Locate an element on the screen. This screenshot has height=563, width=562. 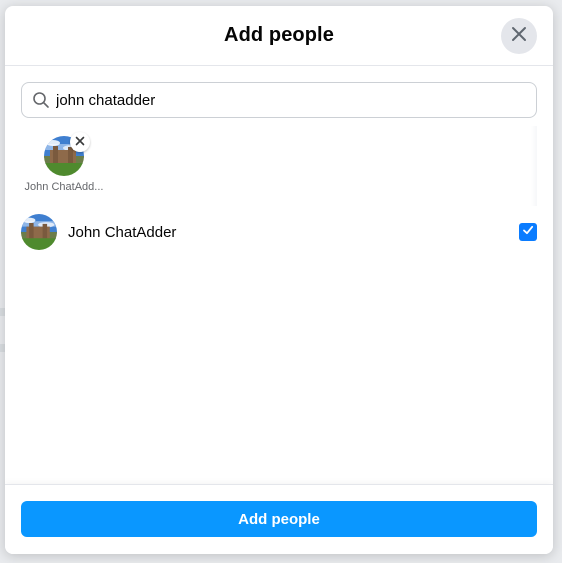
search-field is located at coordinates (279, 100).